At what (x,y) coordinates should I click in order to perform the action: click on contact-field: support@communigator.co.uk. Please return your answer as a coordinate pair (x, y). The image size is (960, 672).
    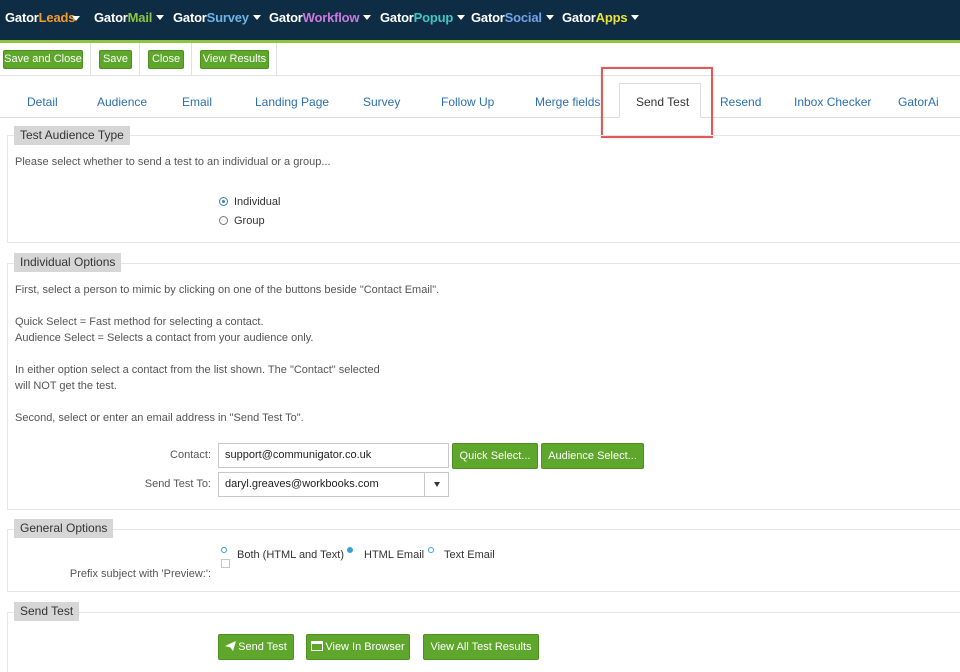
    Looking at the image, I should click on (333, 455).